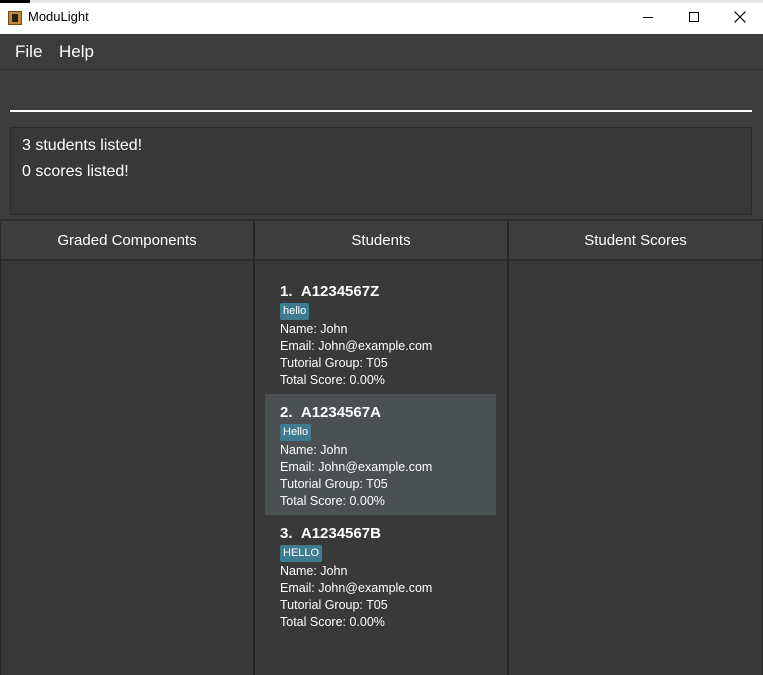 The width and height of the screenshot is (763, 675). Describe the element at coordinates (295, 311) in the screenshot. I see `student-tag: hello` at that location.